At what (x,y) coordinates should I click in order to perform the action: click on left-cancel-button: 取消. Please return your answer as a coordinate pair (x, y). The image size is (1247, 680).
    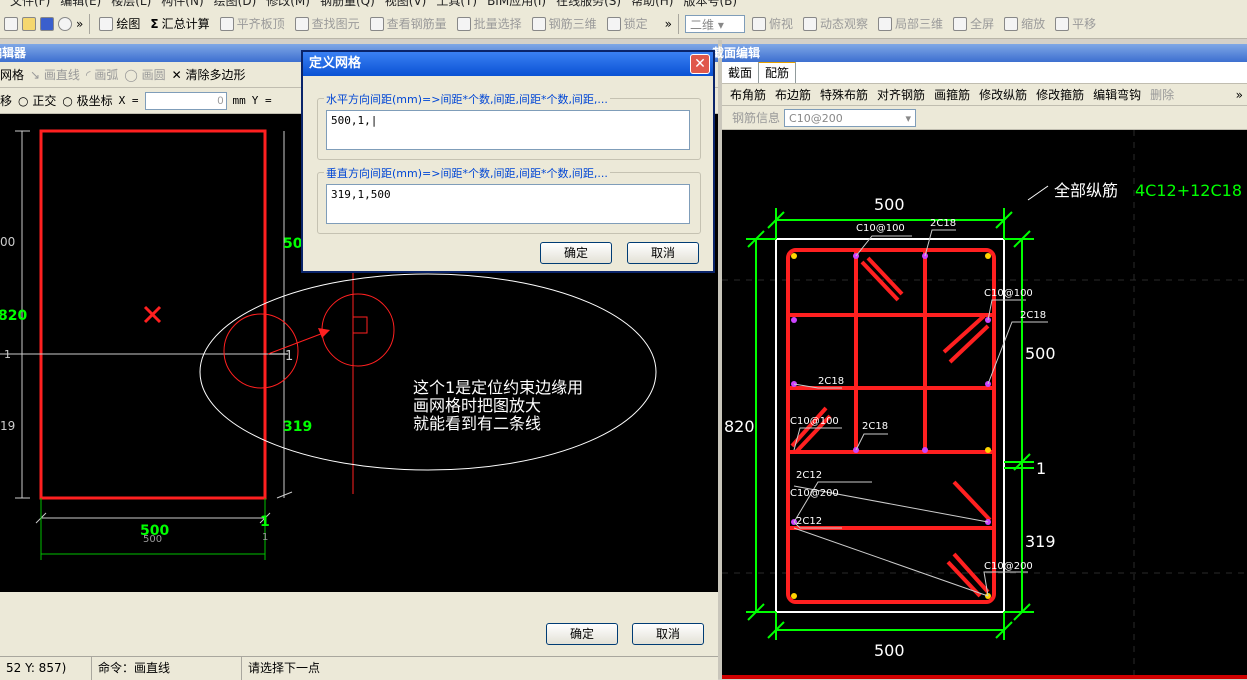
    Looking at the image, I should click on (668, 634).